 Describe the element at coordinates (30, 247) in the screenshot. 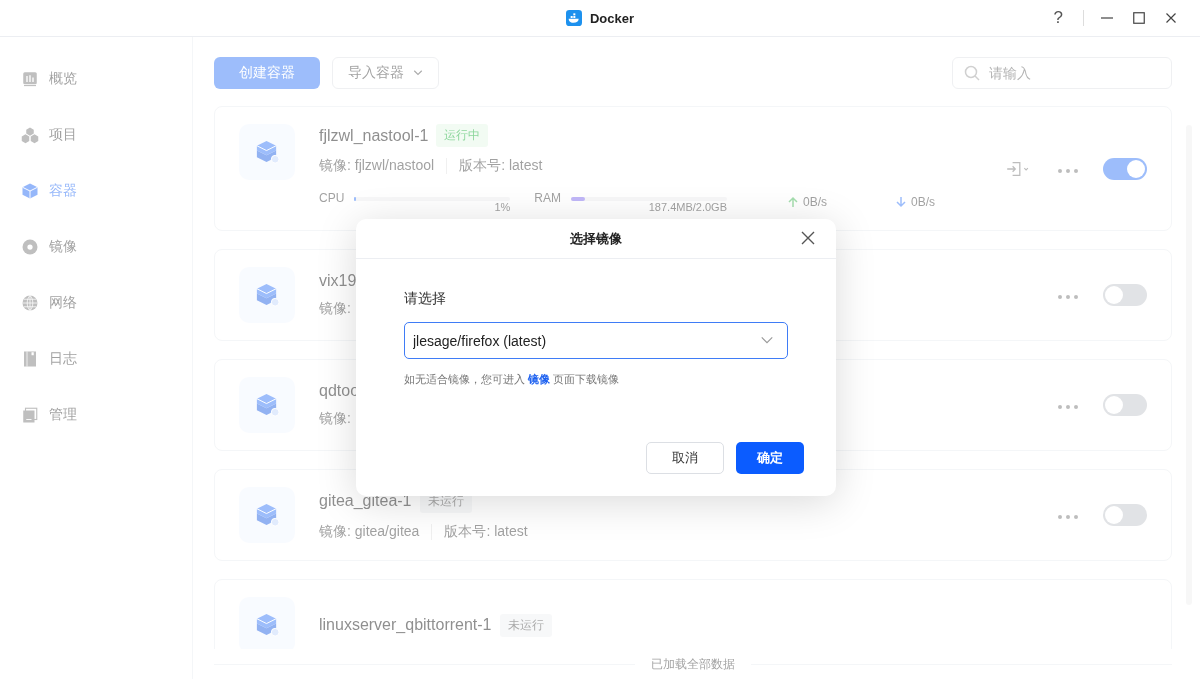

I see `disc-icon` at that location.